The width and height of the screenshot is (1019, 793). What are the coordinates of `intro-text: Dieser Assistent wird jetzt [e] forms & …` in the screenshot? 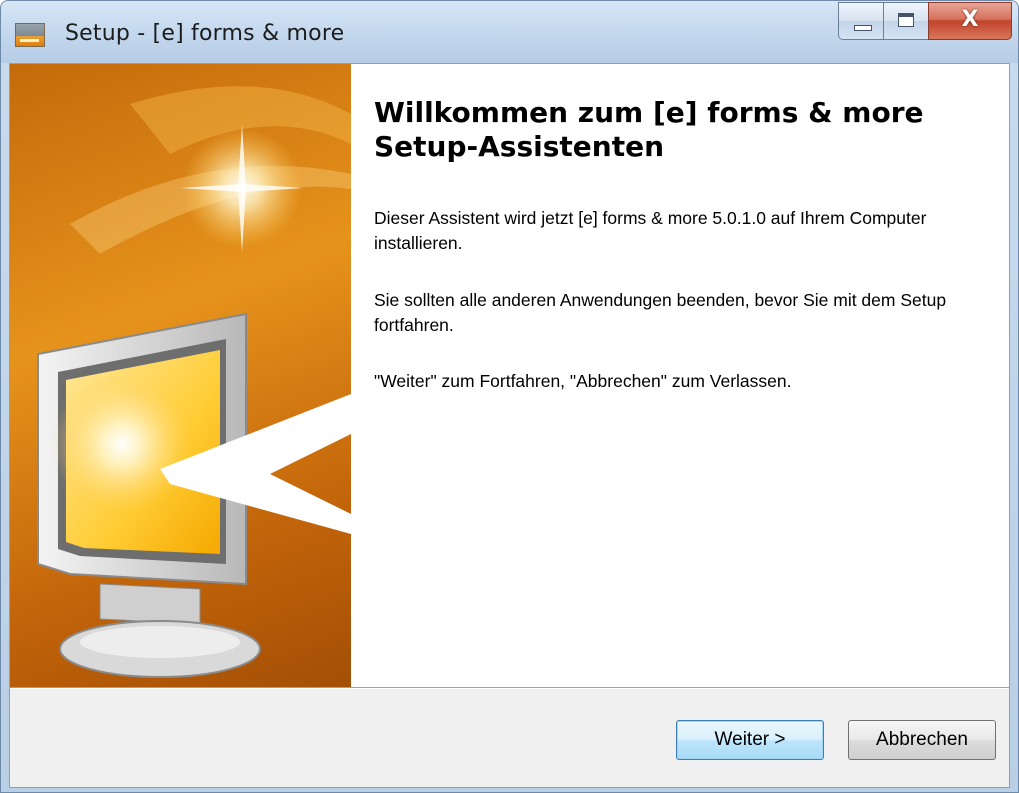 It's located at (650, 230).